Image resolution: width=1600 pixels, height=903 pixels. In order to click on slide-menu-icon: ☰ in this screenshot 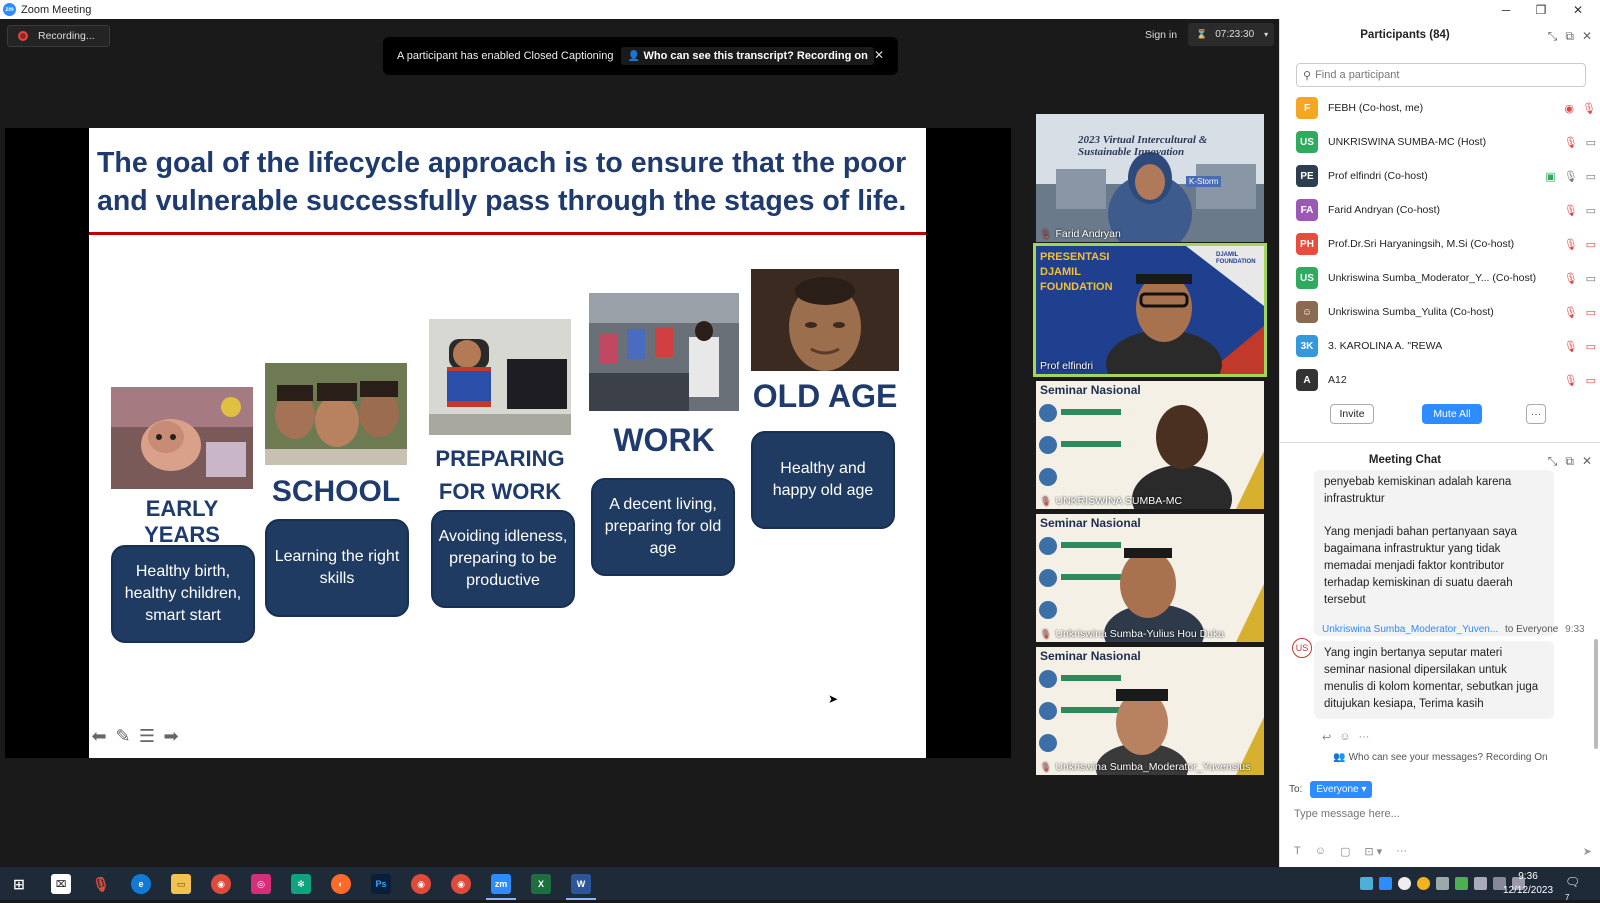, I will do `click(147, 736)`.